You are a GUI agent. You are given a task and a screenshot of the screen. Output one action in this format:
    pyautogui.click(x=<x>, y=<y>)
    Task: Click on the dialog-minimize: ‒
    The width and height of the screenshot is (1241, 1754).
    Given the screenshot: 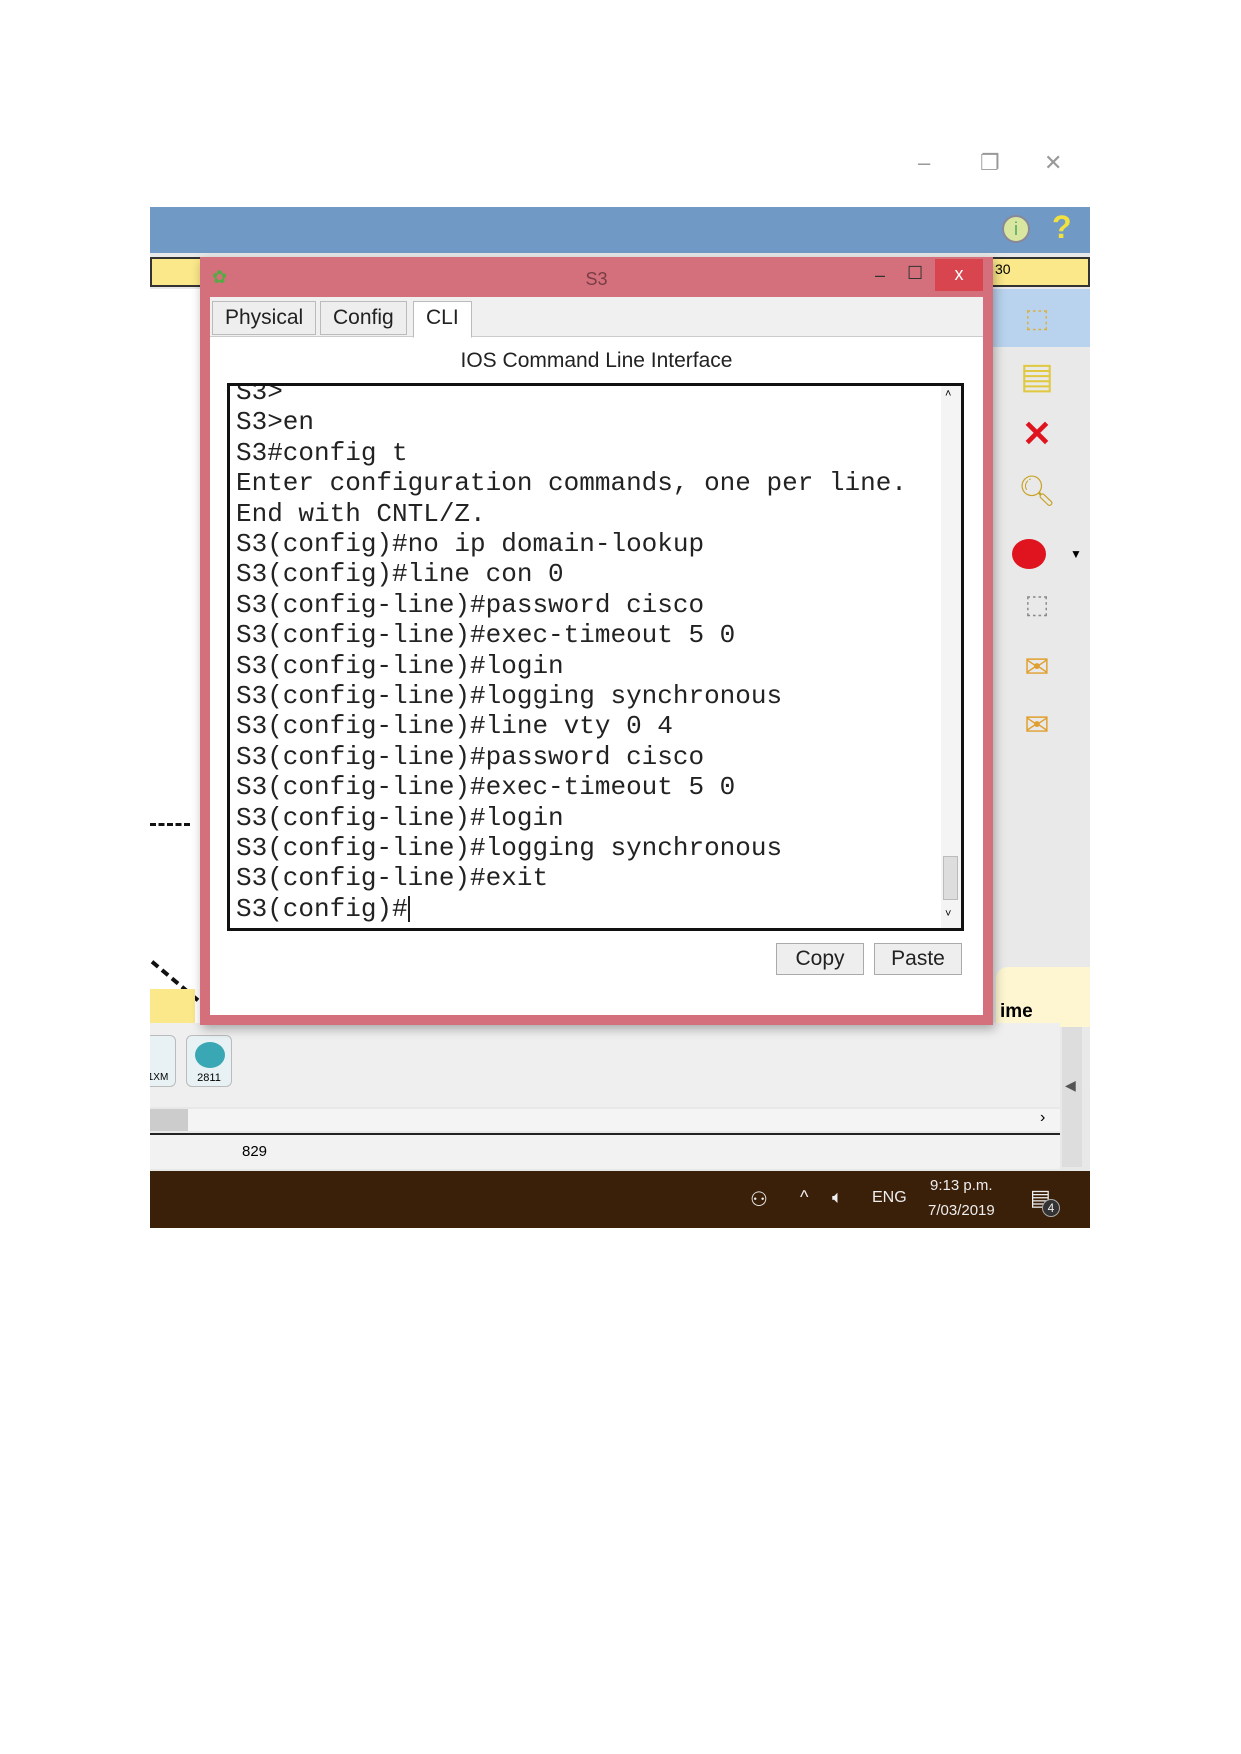 What is the action you would take?
    pyautogui.click(x=880, y=275)
    